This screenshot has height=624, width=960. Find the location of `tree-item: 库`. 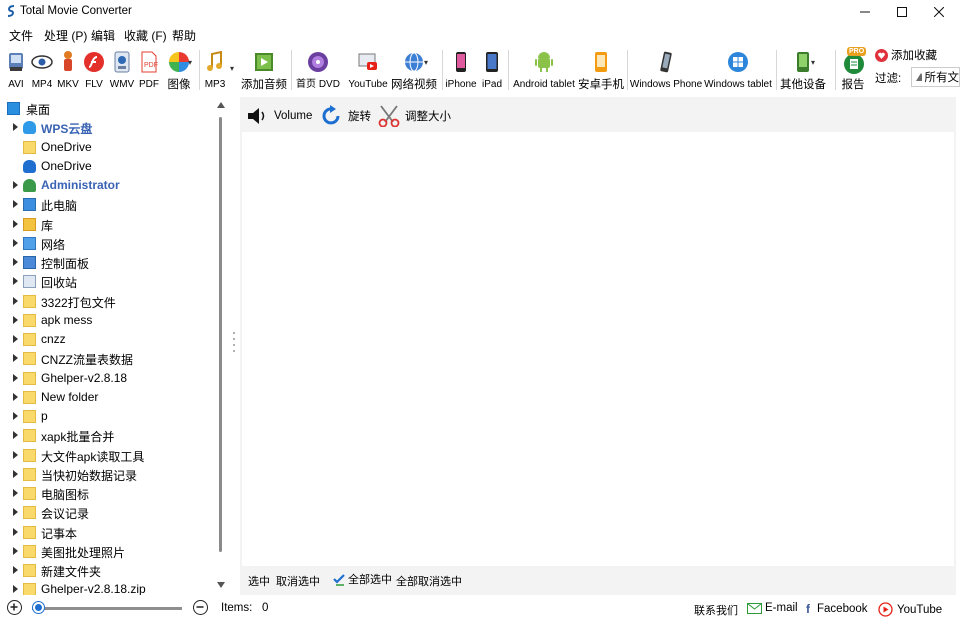

tree-item: 库 is located at coordinates (107, 224).